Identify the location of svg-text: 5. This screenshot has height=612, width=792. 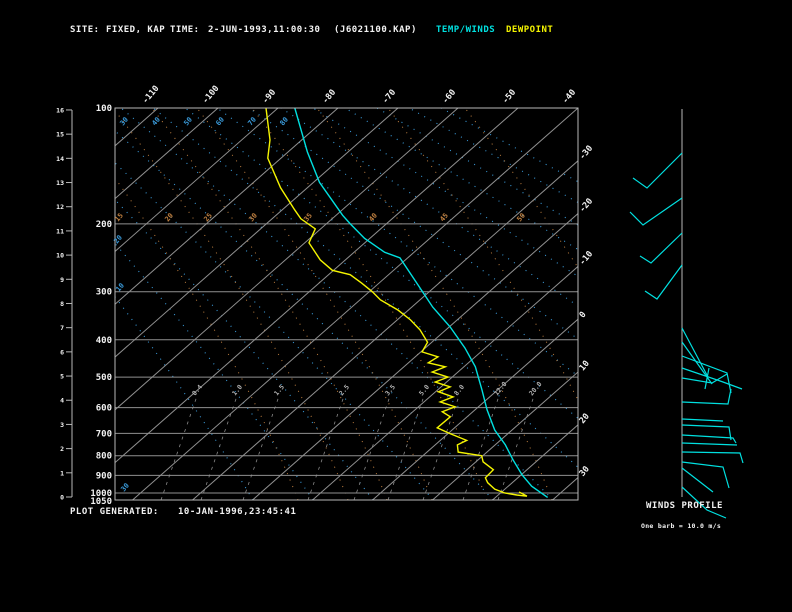
(62, 377).